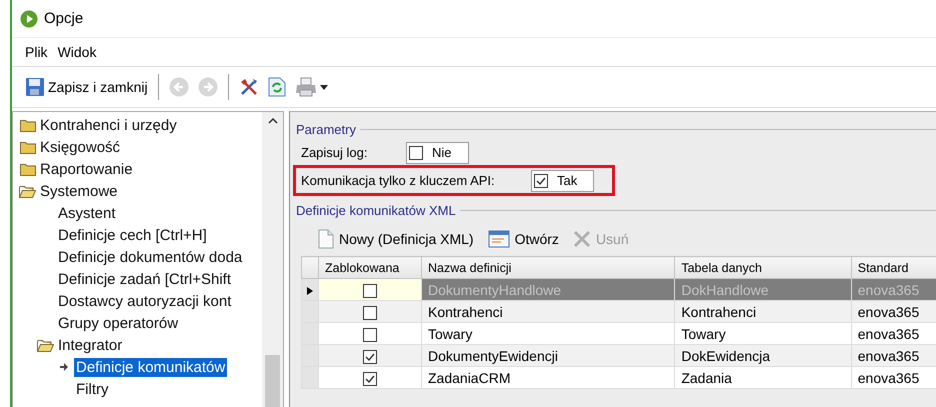  What do you see at coordinates (277, 87) in the screenshot?
I see `refresh-icon` at bounding box center [277, 87].